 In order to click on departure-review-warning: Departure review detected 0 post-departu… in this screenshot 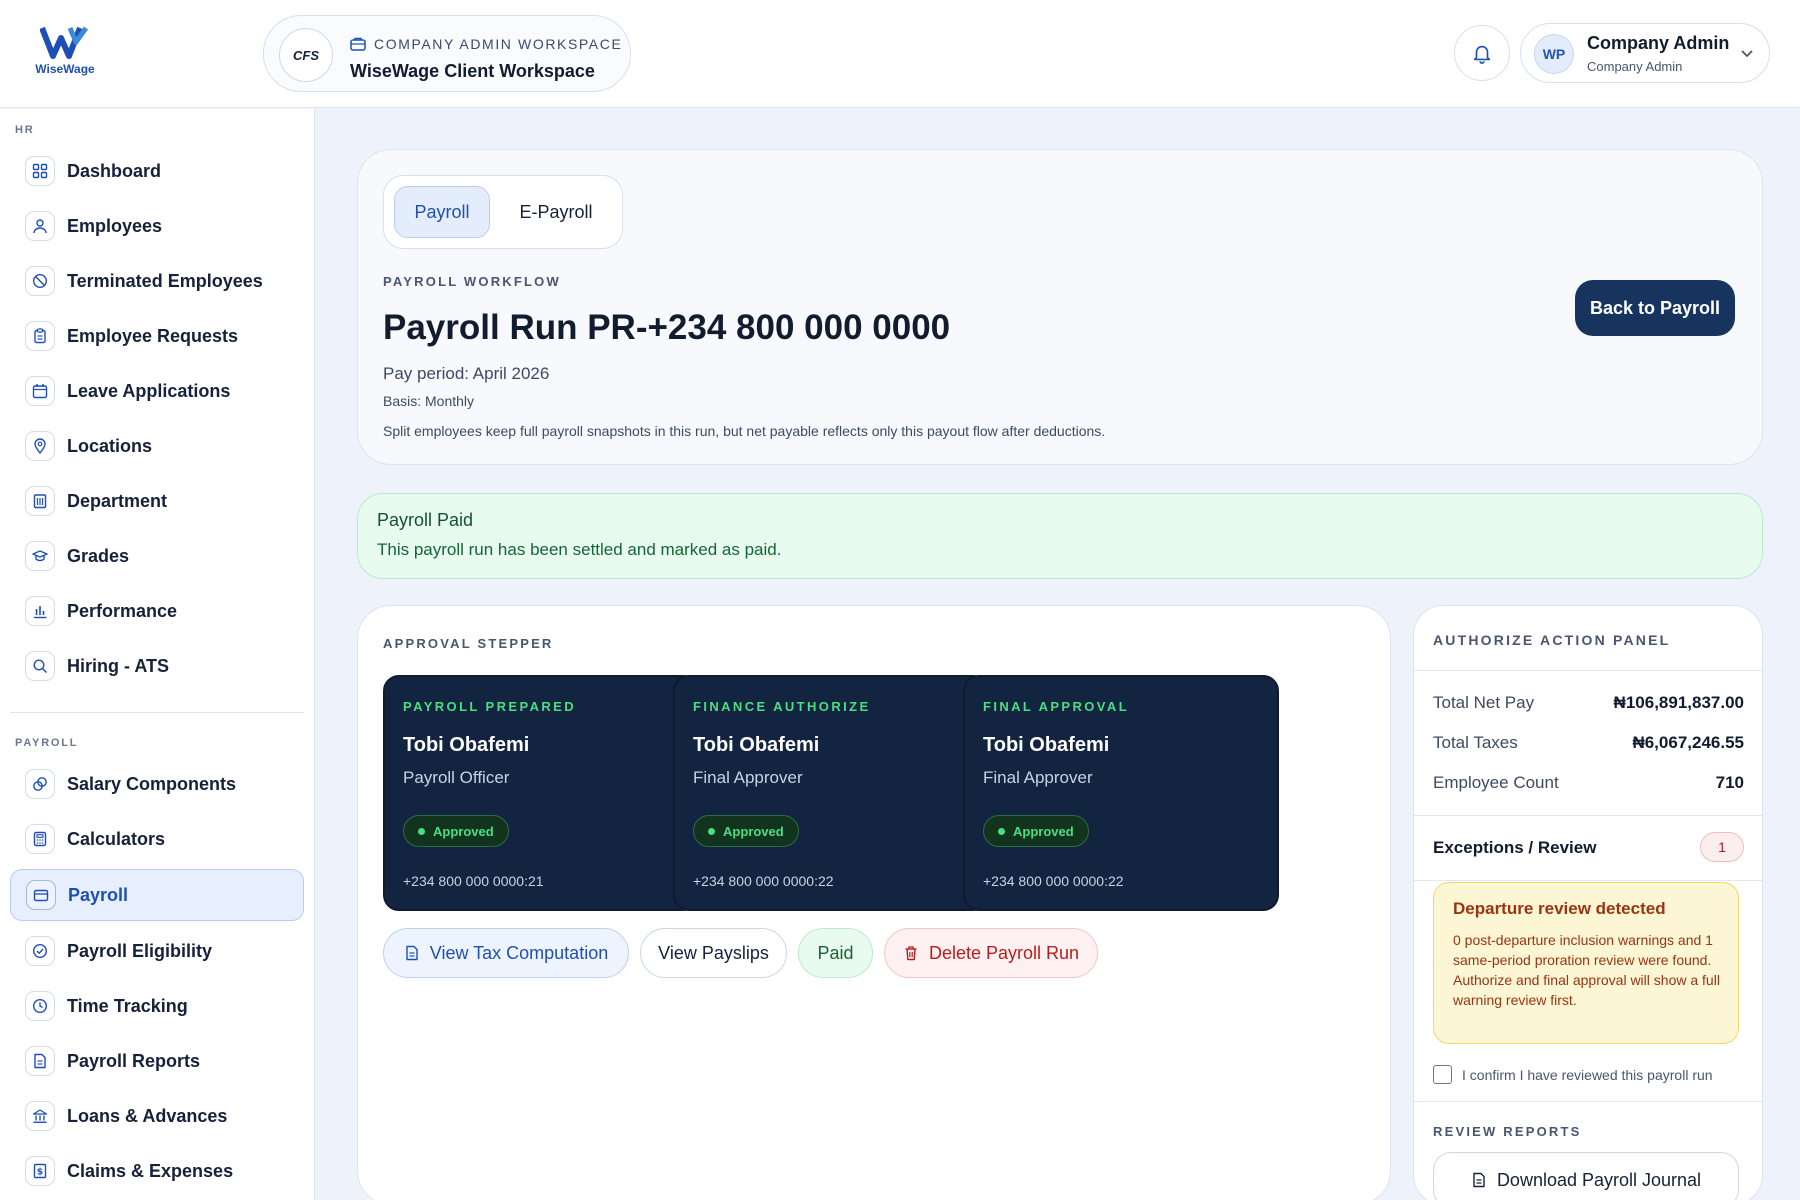, I will do `click(1586, 963)`.